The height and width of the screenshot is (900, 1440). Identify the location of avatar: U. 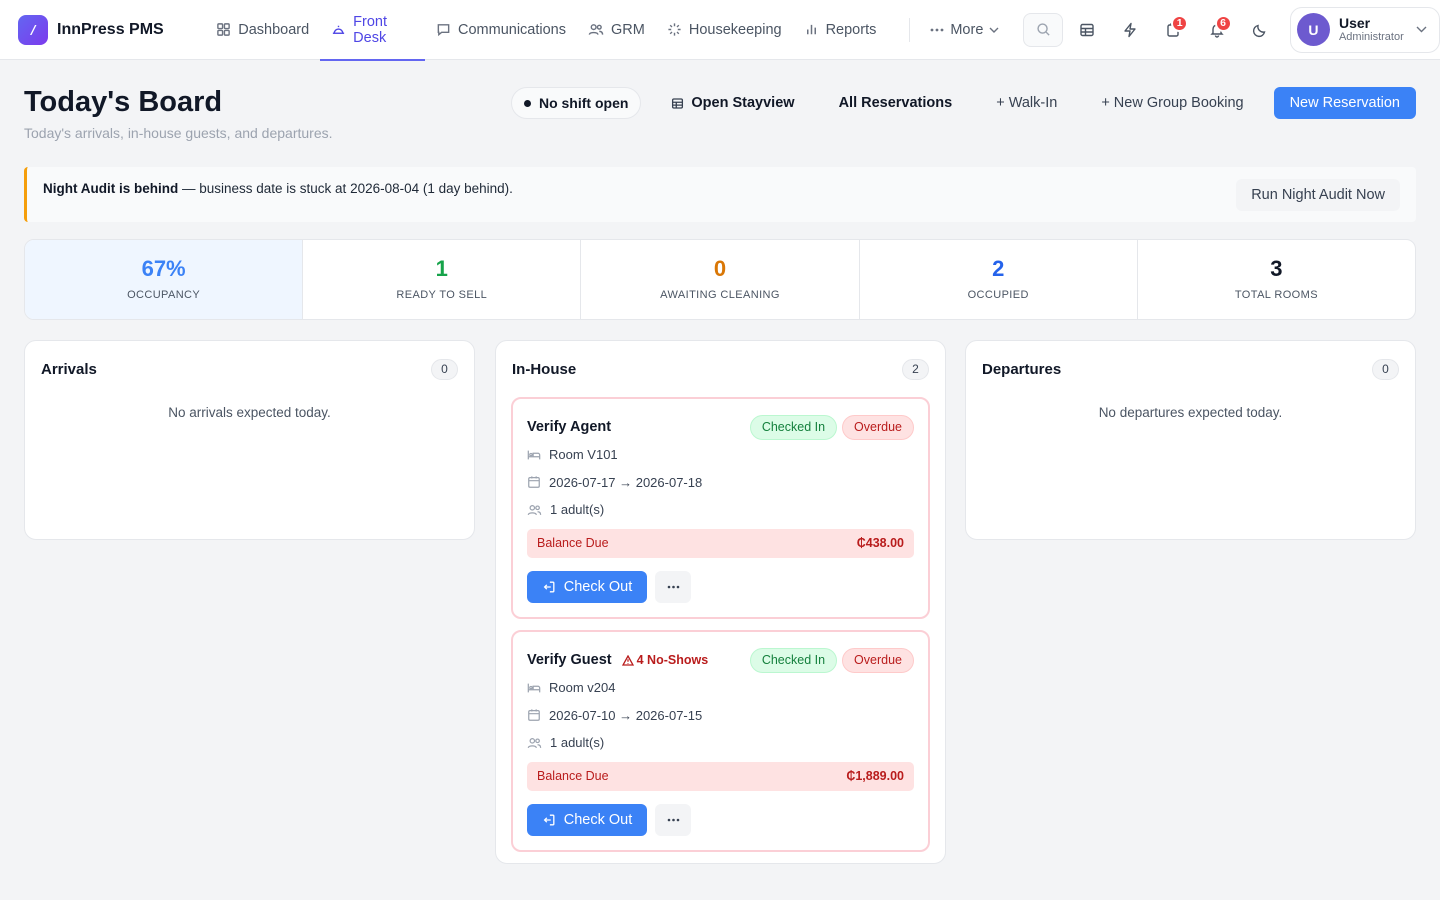
(1313, 29).